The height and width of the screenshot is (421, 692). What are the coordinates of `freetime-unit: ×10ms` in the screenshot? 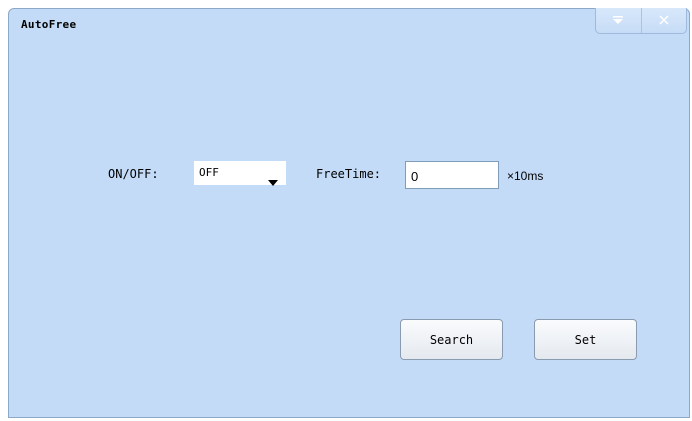 It's located at (525, 176).